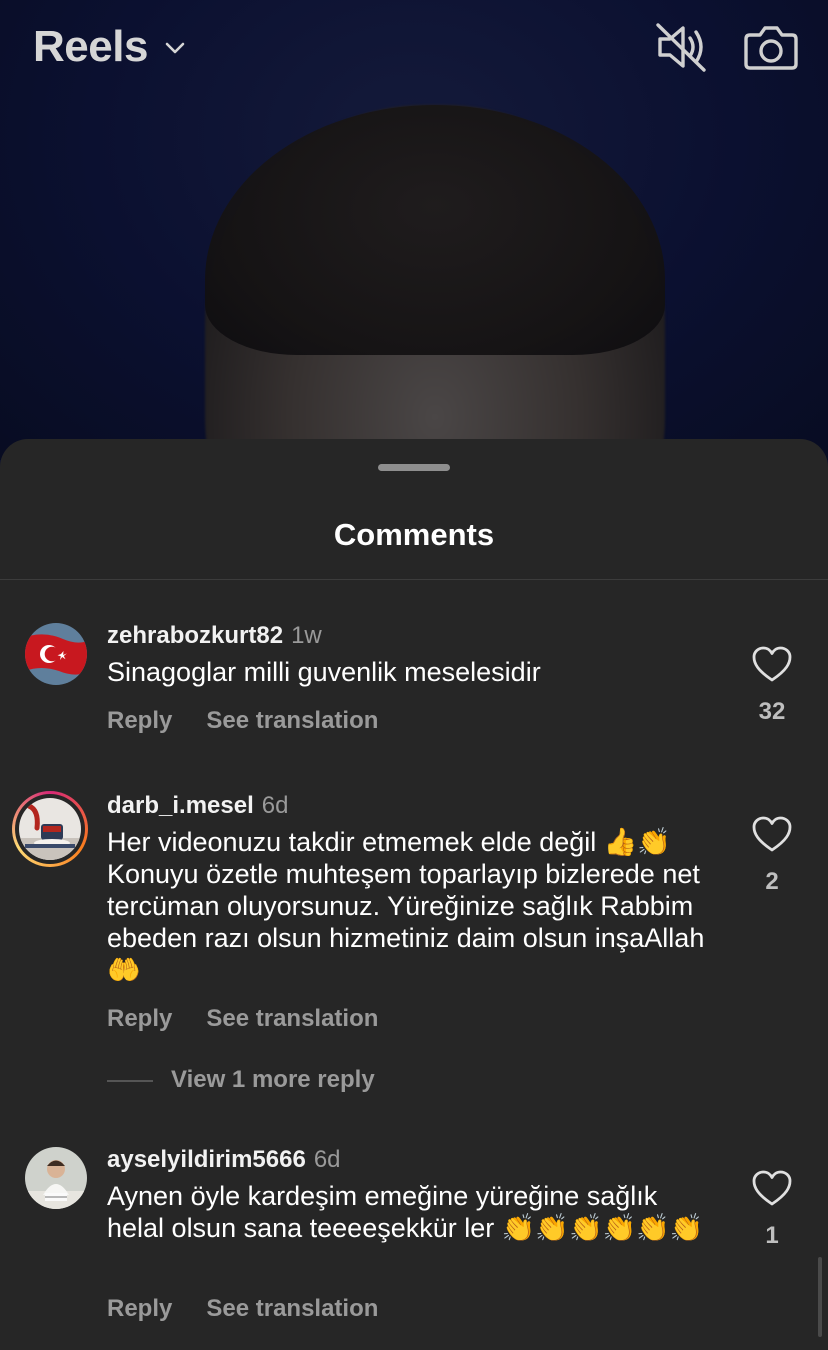 Image resolution: width=828 pixels, height=1350 pixels. I want to click on camera-icon, so click(771, 47).